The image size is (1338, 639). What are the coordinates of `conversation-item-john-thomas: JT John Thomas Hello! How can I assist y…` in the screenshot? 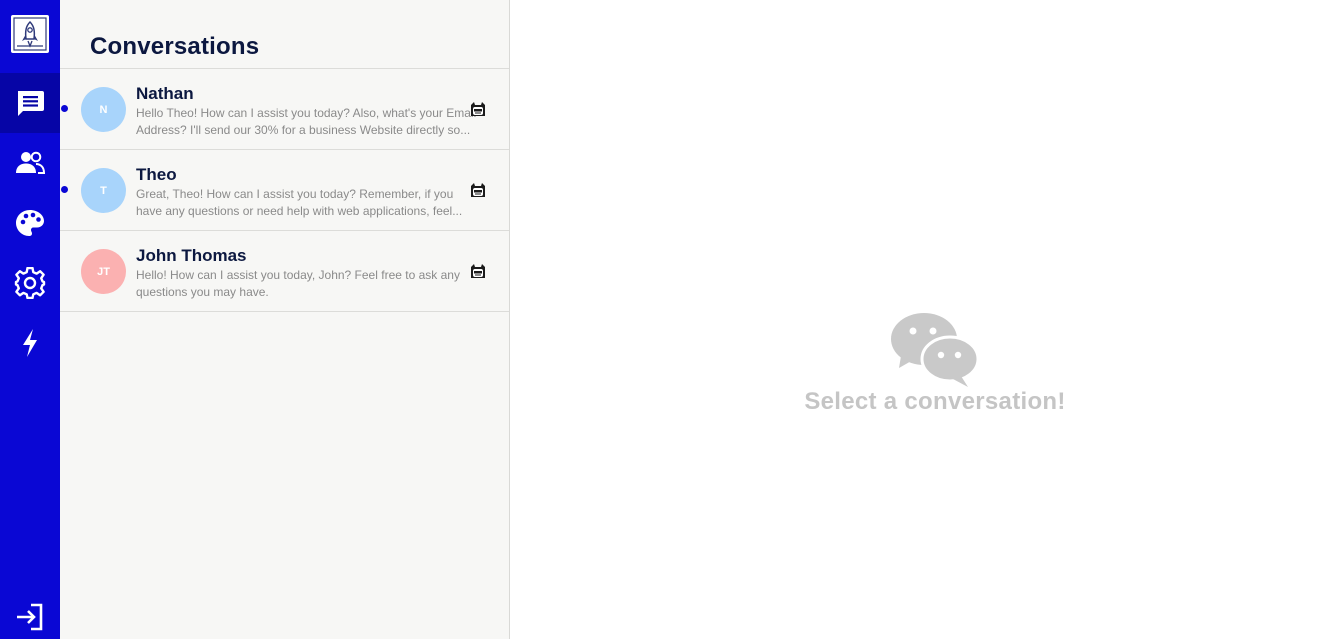 It's located at (284, 271).